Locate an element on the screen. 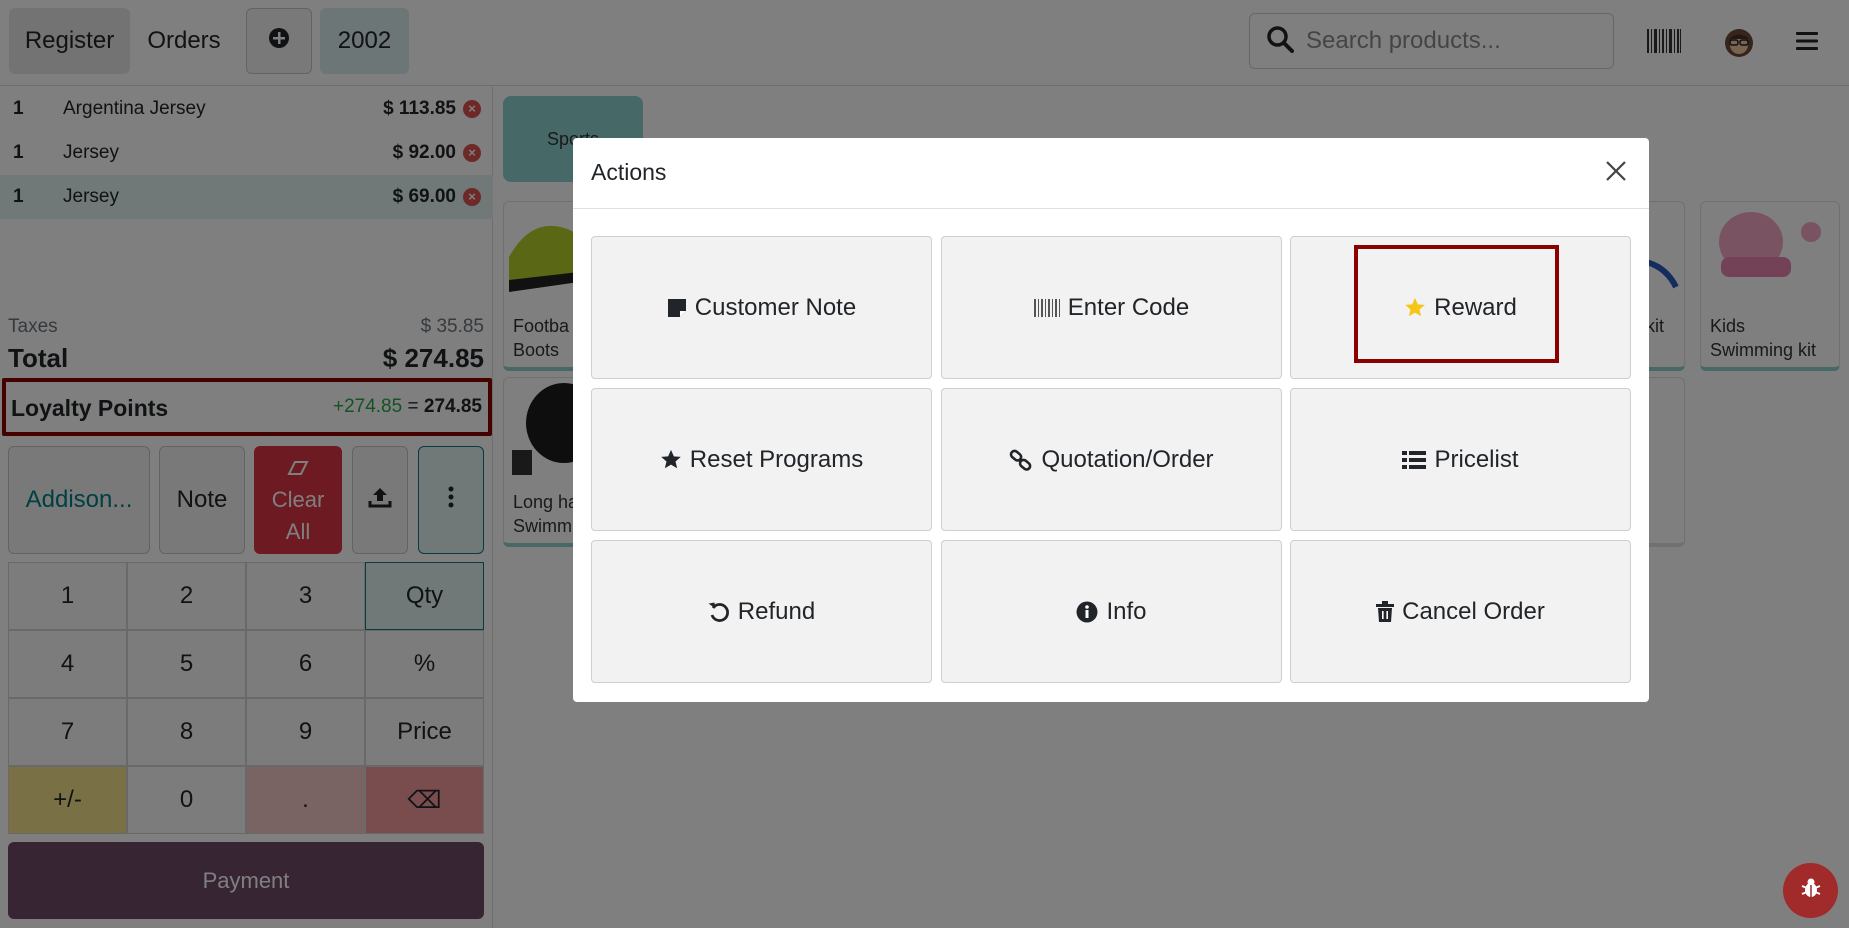  bug-icon is located at coordinates (1811, 890).